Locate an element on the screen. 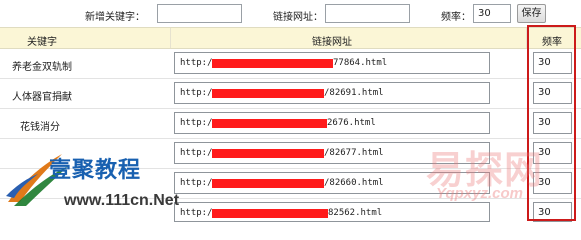 The height and width of the screenshot is (240, 581). brand-watermark-title: 壹聚教程 is located at coordinates (95, 170).